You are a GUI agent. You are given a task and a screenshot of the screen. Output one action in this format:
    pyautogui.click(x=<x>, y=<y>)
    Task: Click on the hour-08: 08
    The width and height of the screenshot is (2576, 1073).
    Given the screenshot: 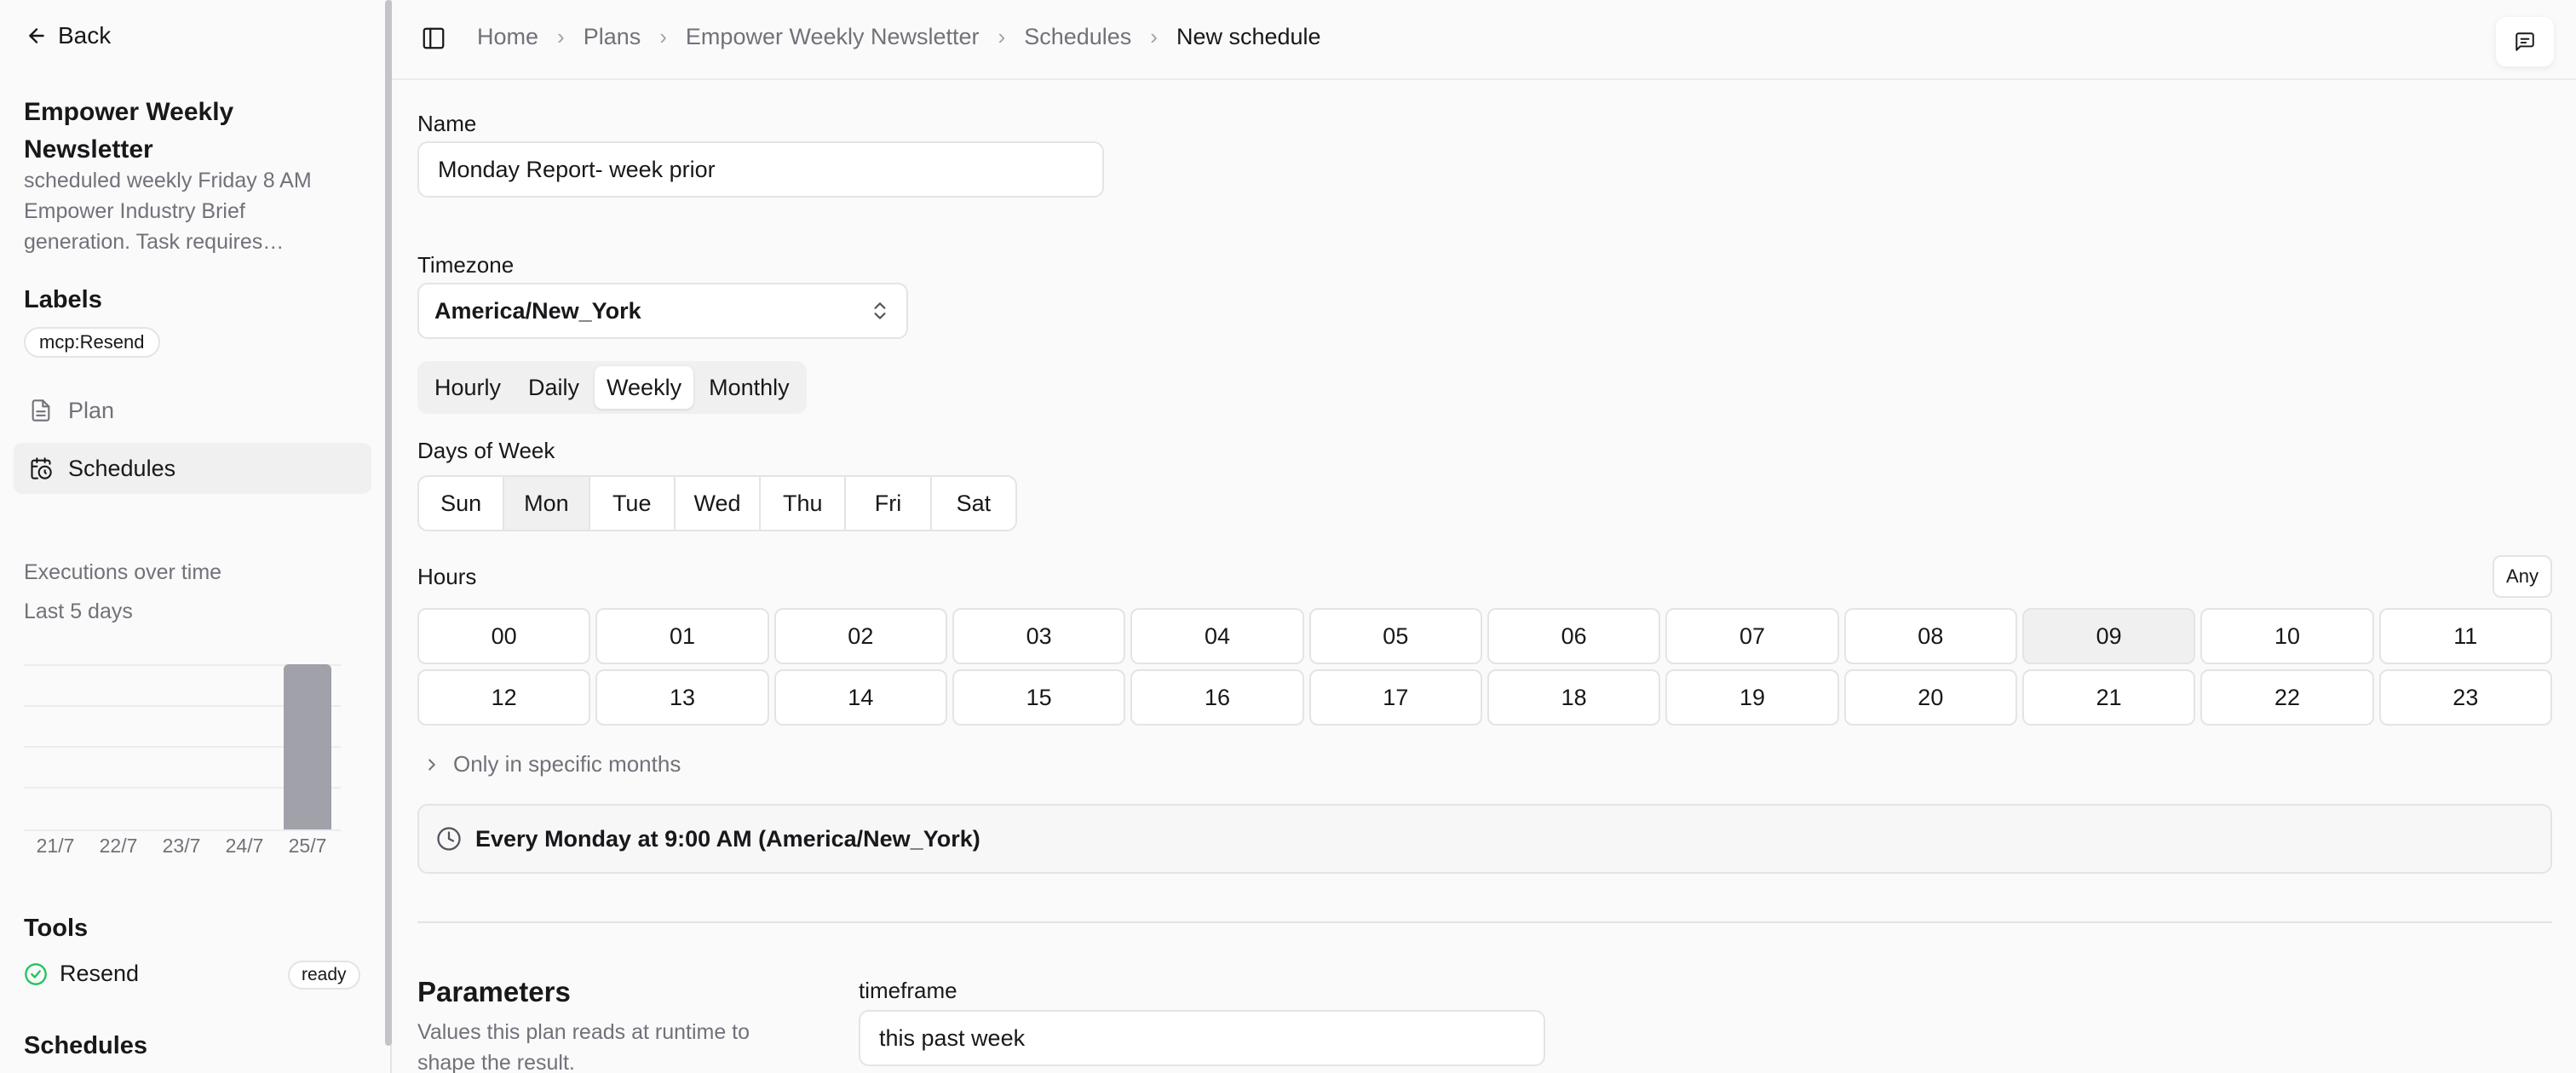 What is the action you would take?
    pyautogui.click(x=1930, y=636)
    